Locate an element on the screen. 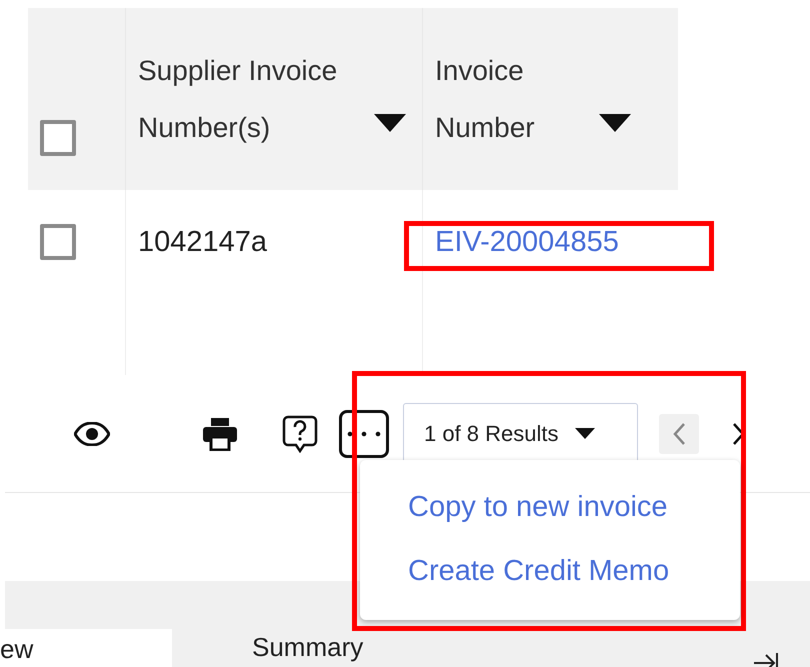  ellipsis-icon is located at coordinates (364, 433).